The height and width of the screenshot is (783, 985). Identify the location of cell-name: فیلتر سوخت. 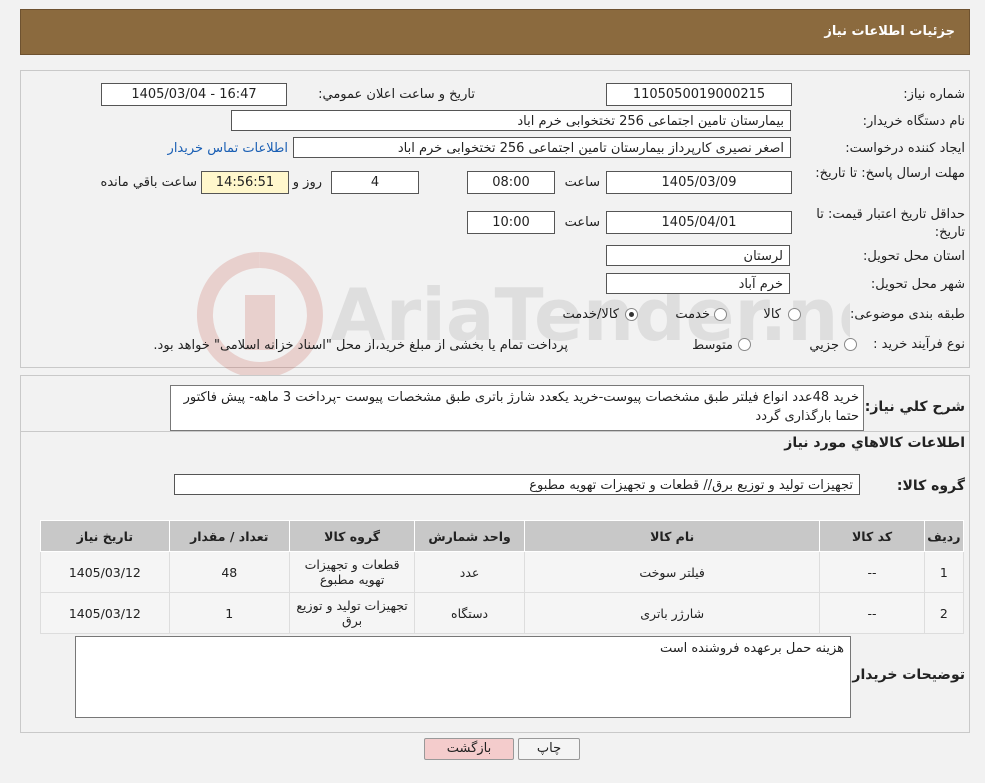
(672, 572).